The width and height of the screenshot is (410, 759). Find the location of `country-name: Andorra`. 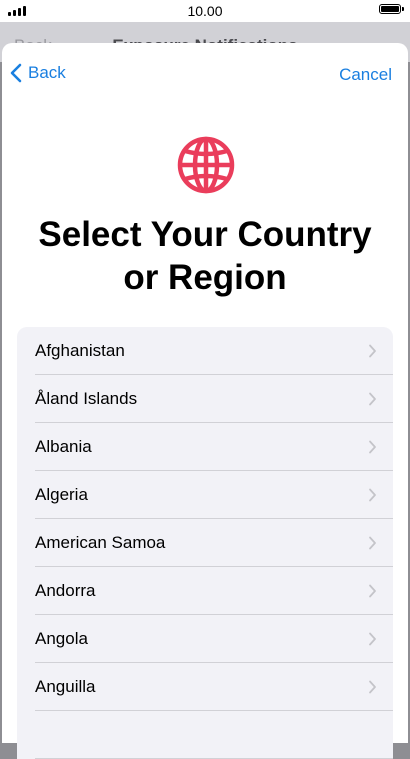

country-name: Andorra is located at coordinates (65, 590).